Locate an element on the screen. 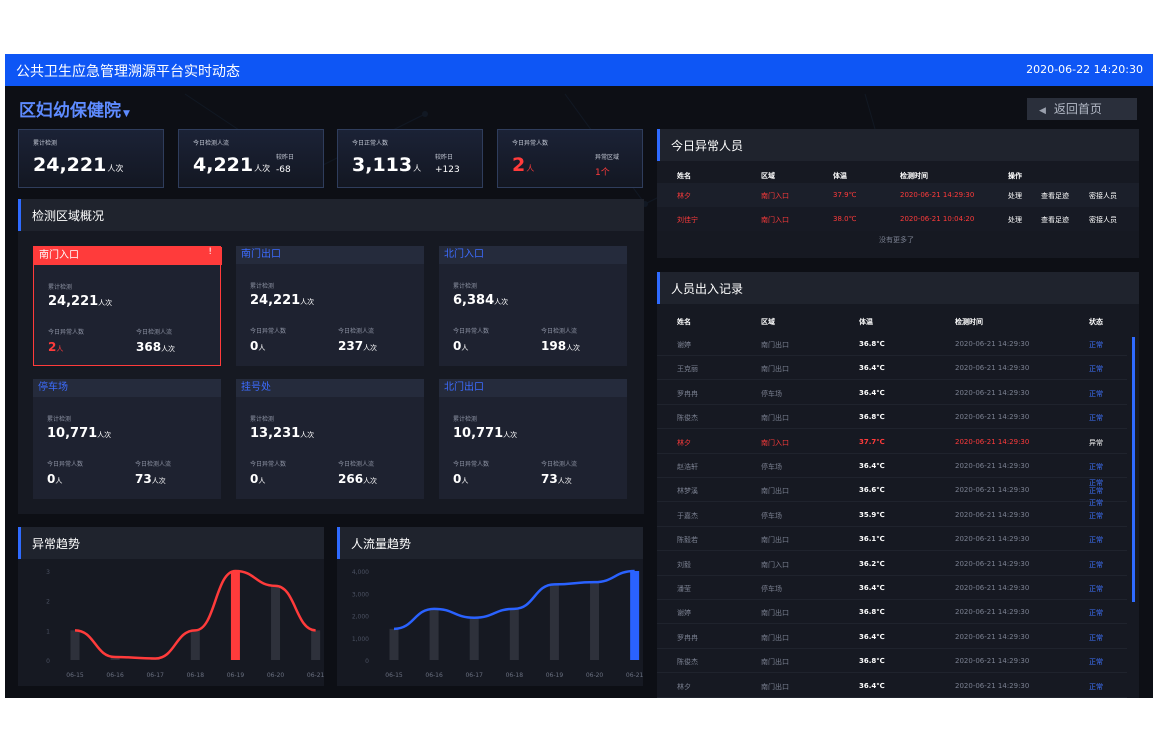 This screenshot has width=1155, height=750. x-tick-label: 06-20 is located at coordinates (595, 675).